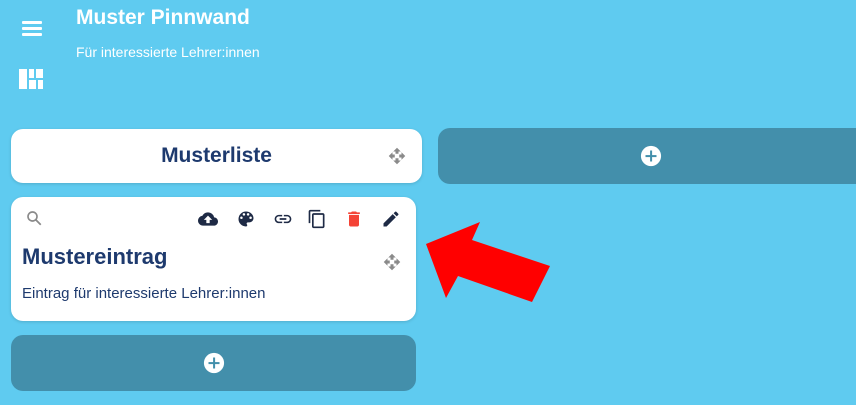 This screenshot has height=405, width=856. Describe the element at coordinates (391, 219) in the screenshot. I see `edit-icon` at that location.